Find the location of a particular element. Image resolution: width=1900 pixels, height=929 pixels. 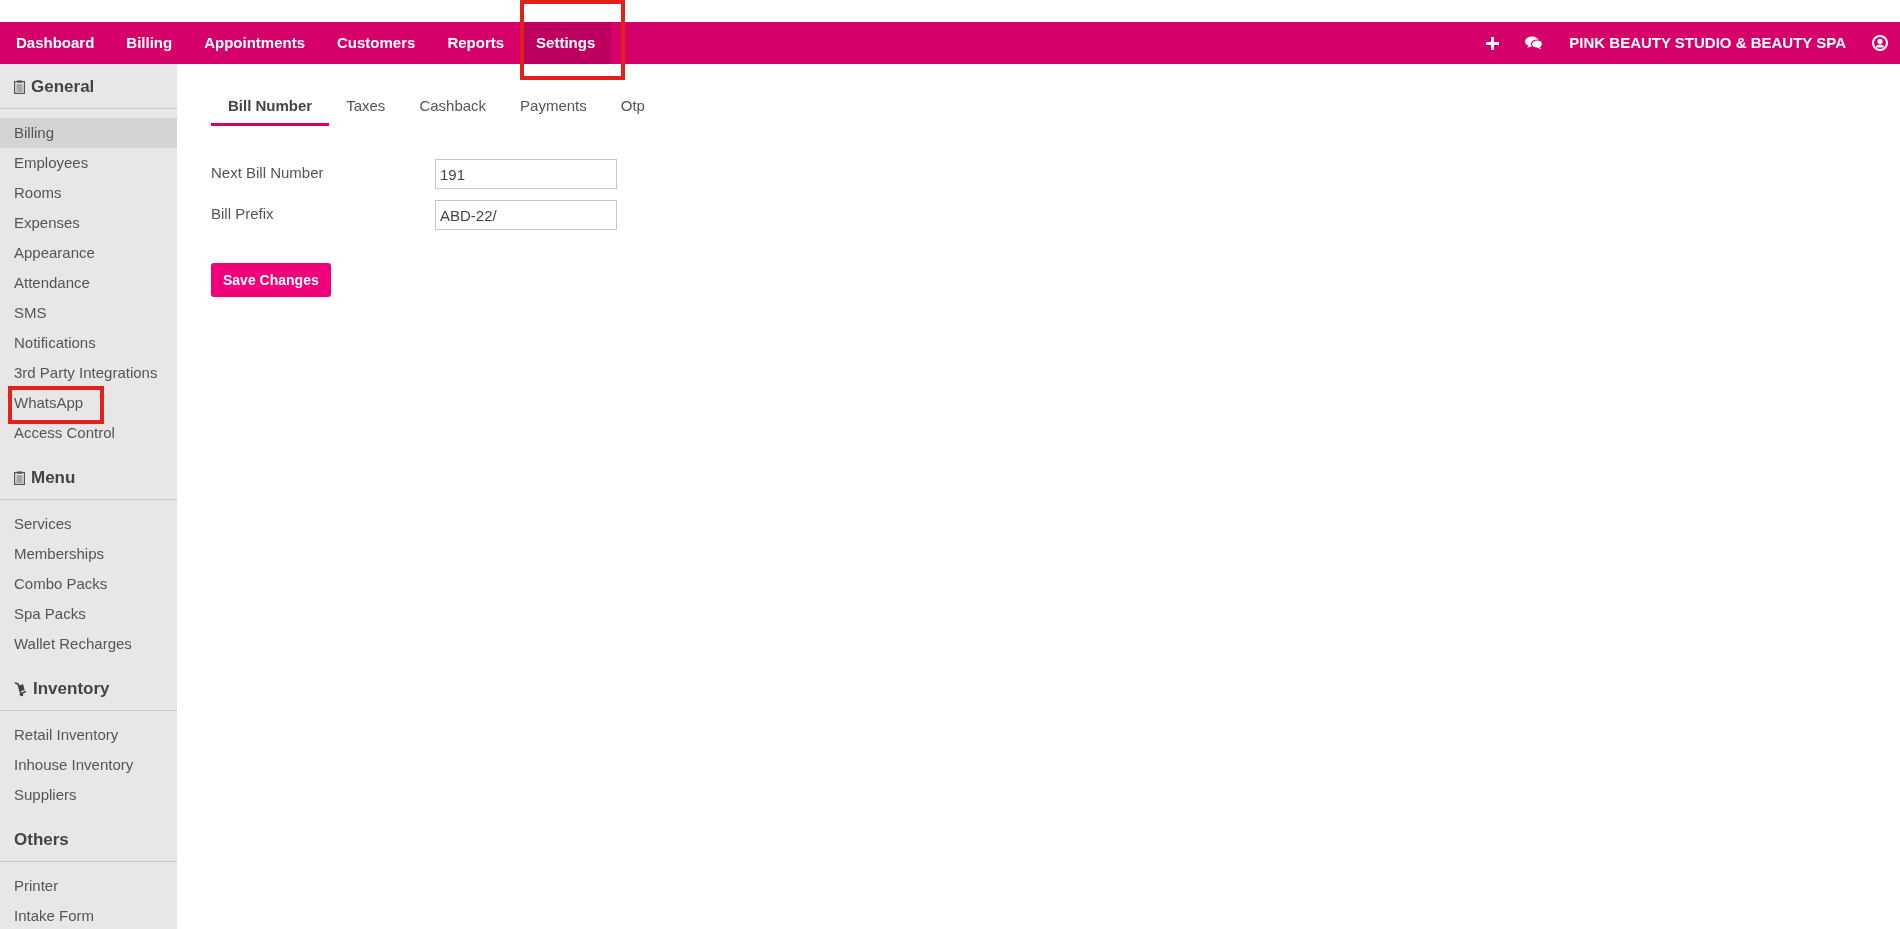

sidebar-item: Spa Packs is located at coordinates (88, 614).